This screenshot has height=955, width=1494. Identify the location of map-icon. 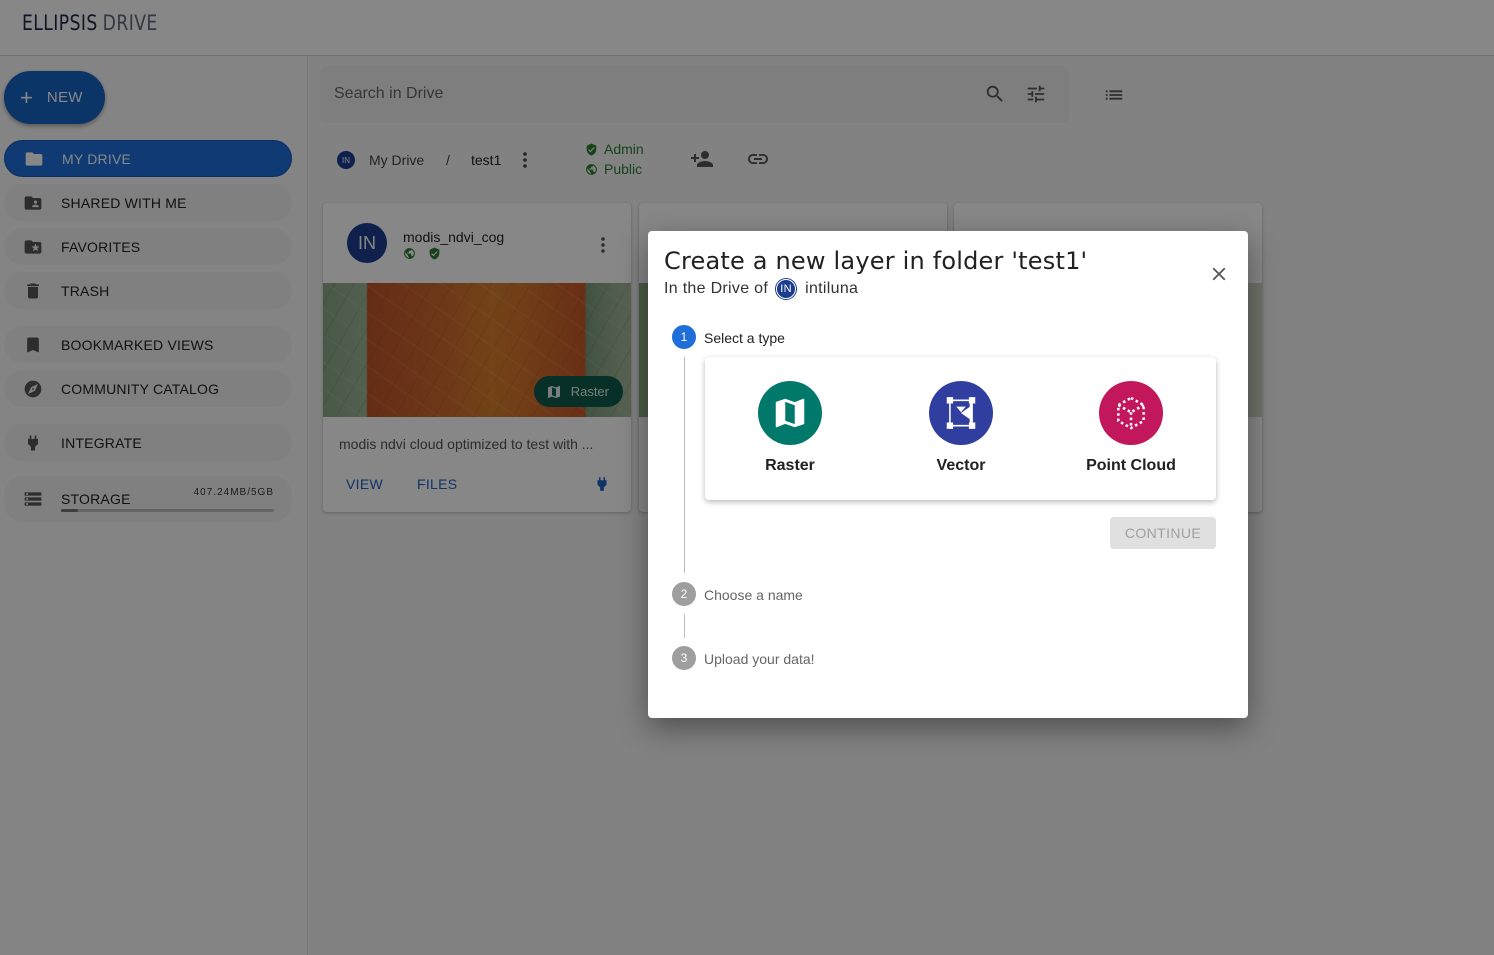
(790, 413).